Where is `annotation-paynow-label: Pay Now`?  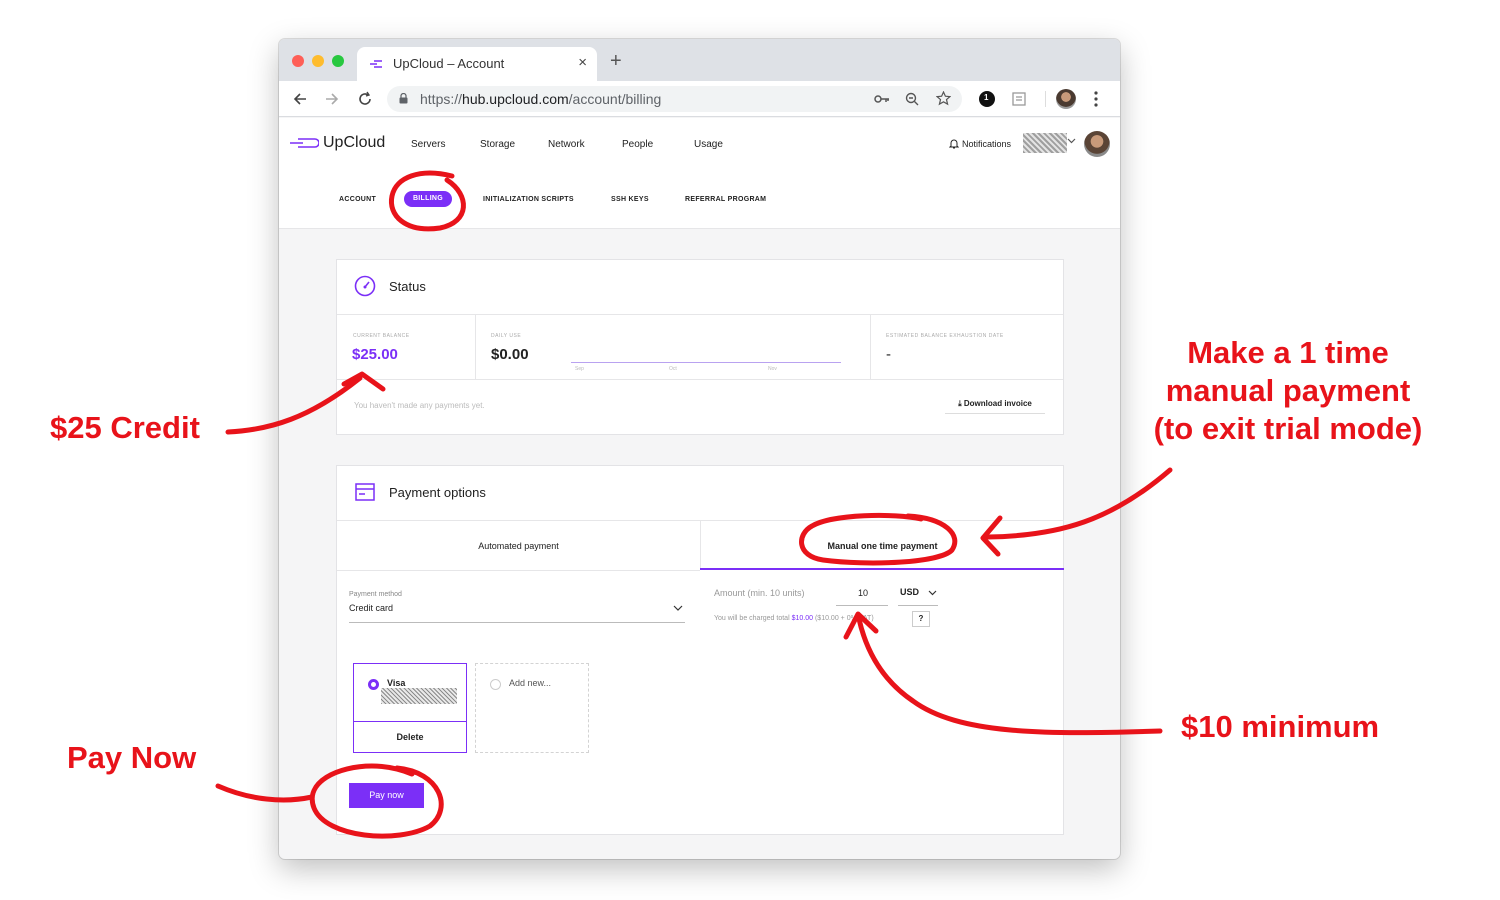
annotation-paynow-label: Pay Now is located at coordinates (132, 757).